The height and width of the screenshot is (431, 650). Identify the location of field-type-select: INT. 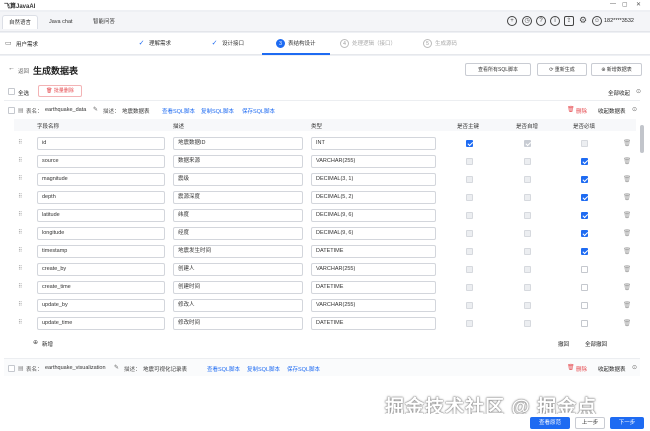
(373, 143).